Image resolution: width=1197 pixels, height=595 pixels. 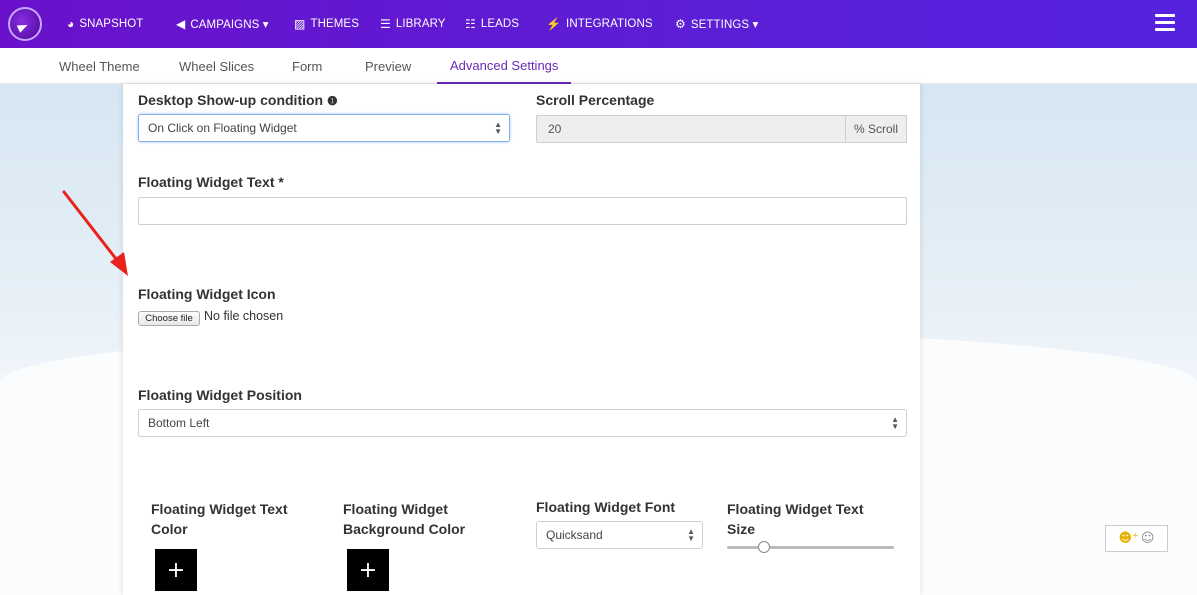 What do you see at coordinates (71, 24) in the screenshot?
I see `dashboard-icon: ◕` at bounding box center [71, 24].